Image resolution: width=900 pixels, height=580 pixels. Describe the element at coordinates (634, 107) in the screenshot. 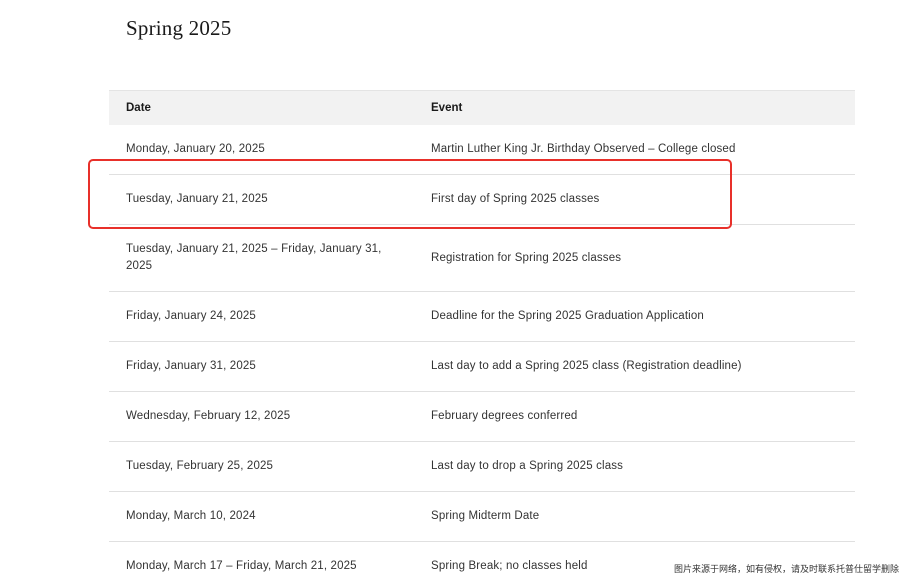

I see `event-column-header: Event` at that location.